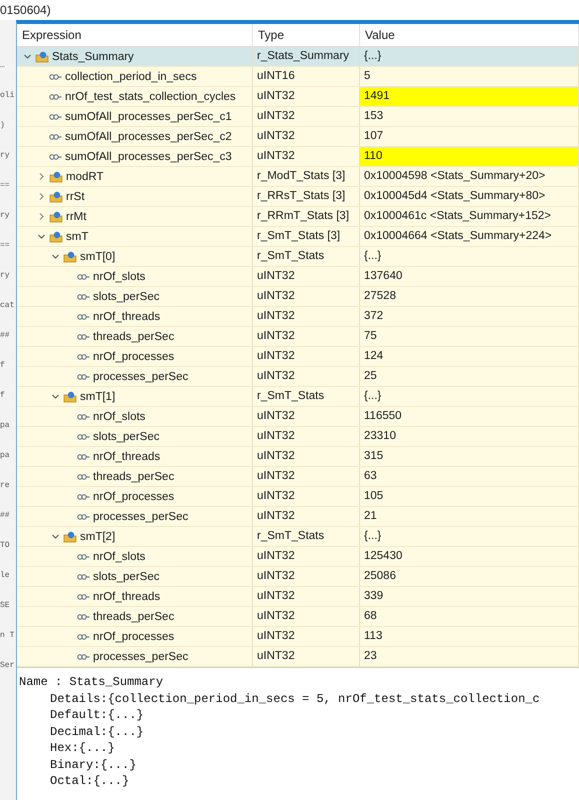 The width and height of the screenshot is (579, 800). I want to click on value-cell: 27528, so click(469, 296).